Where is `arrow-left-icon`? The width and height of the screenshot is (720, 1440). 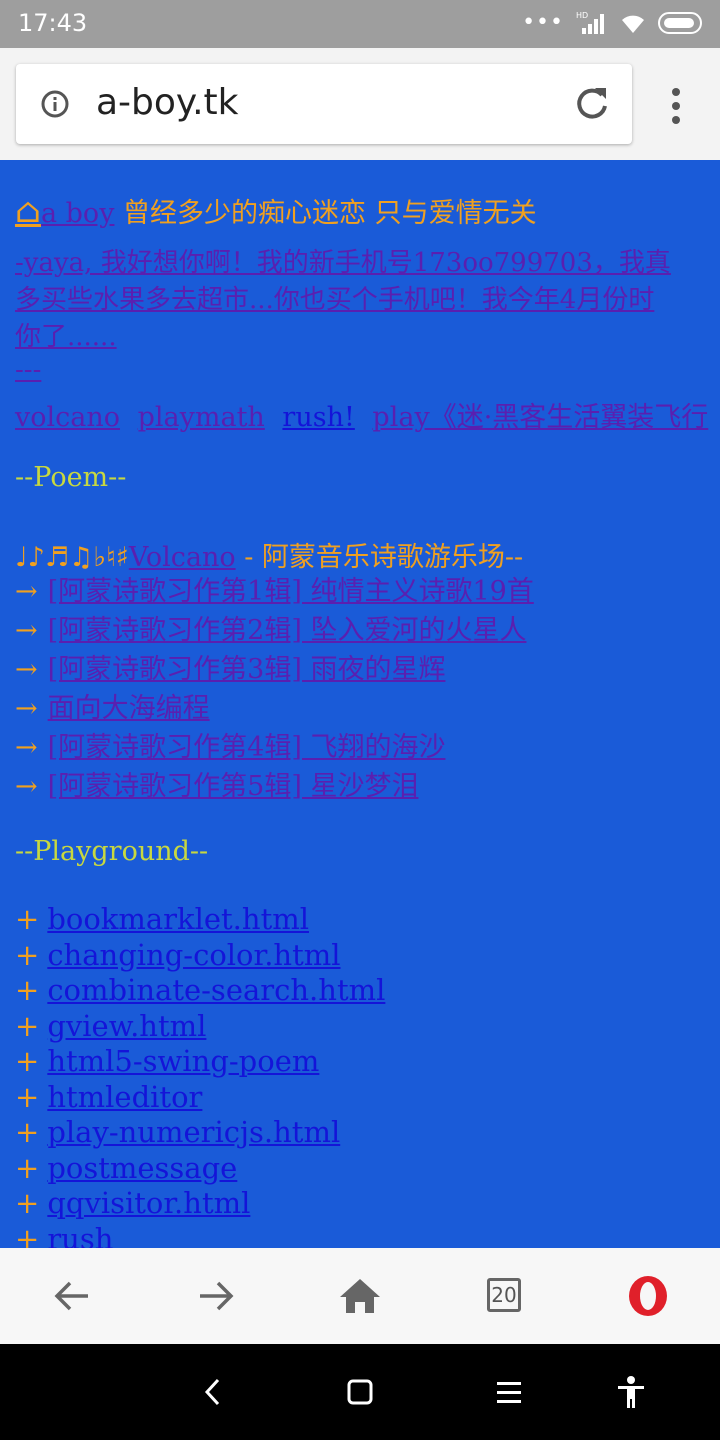
arrow-left-icon is located at coordinates (71, 1296).